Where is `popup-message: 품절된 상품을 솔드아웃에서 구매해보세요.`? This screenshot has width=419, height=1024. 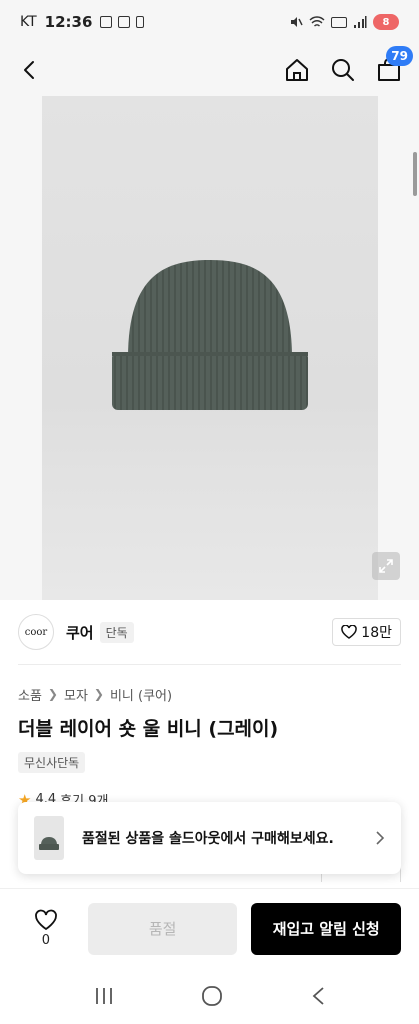 popup-message: 품절된 상품을 솔드아웃에서 구매해보세요. is located at coordinates (208, 839).